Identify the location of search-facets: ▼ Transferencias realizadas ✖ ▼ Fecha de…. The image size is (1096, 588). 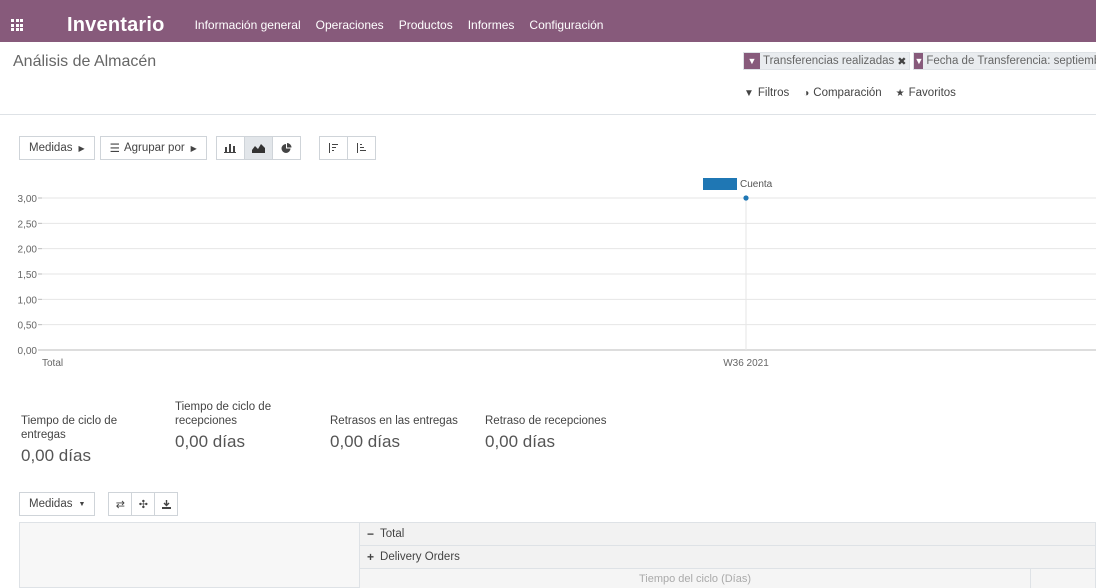
(919, 61).